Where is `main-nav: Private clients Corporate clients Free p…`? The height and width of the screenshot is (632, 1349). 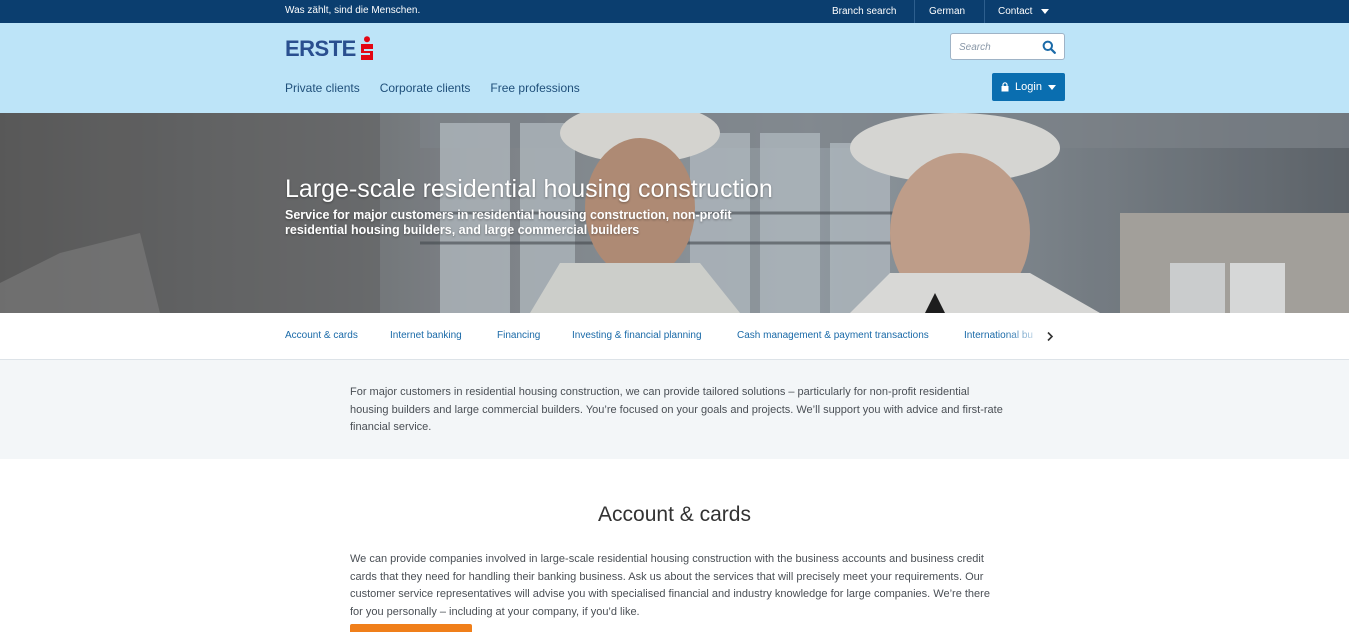
main-nav: Private clients Corporate clients Free p… is located at coordinates (432, 88).